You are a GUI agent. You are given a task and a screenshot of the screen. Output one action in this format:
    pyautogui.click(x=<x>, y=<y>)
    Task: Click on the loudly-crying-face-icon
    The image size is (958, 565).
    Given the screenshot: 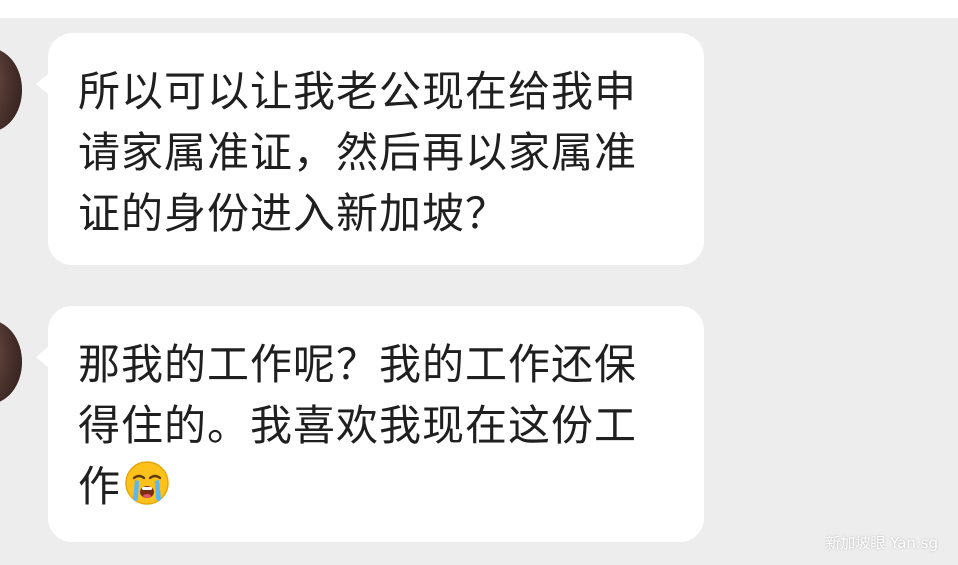 What is the action you would take?
    pyautogui.click(x=147, y=483)
    